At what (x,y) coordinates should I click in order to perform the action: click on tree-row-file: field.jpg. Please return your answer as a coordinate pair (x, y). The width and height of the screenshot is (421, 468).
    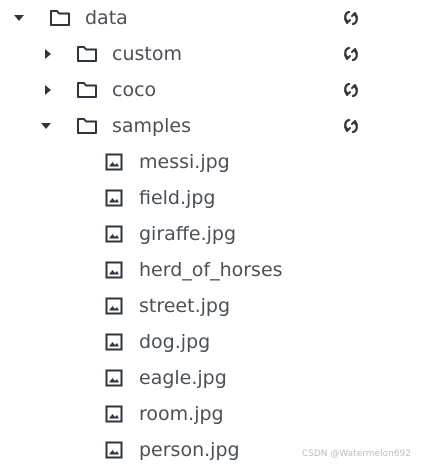
    Looking at the image, I should click on (210, 198).